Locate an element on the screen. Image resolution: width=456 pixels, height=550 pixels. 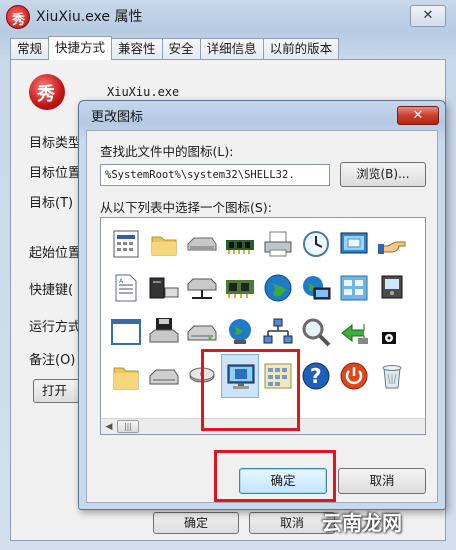
clock-icon is located at coordinates (316, 244).